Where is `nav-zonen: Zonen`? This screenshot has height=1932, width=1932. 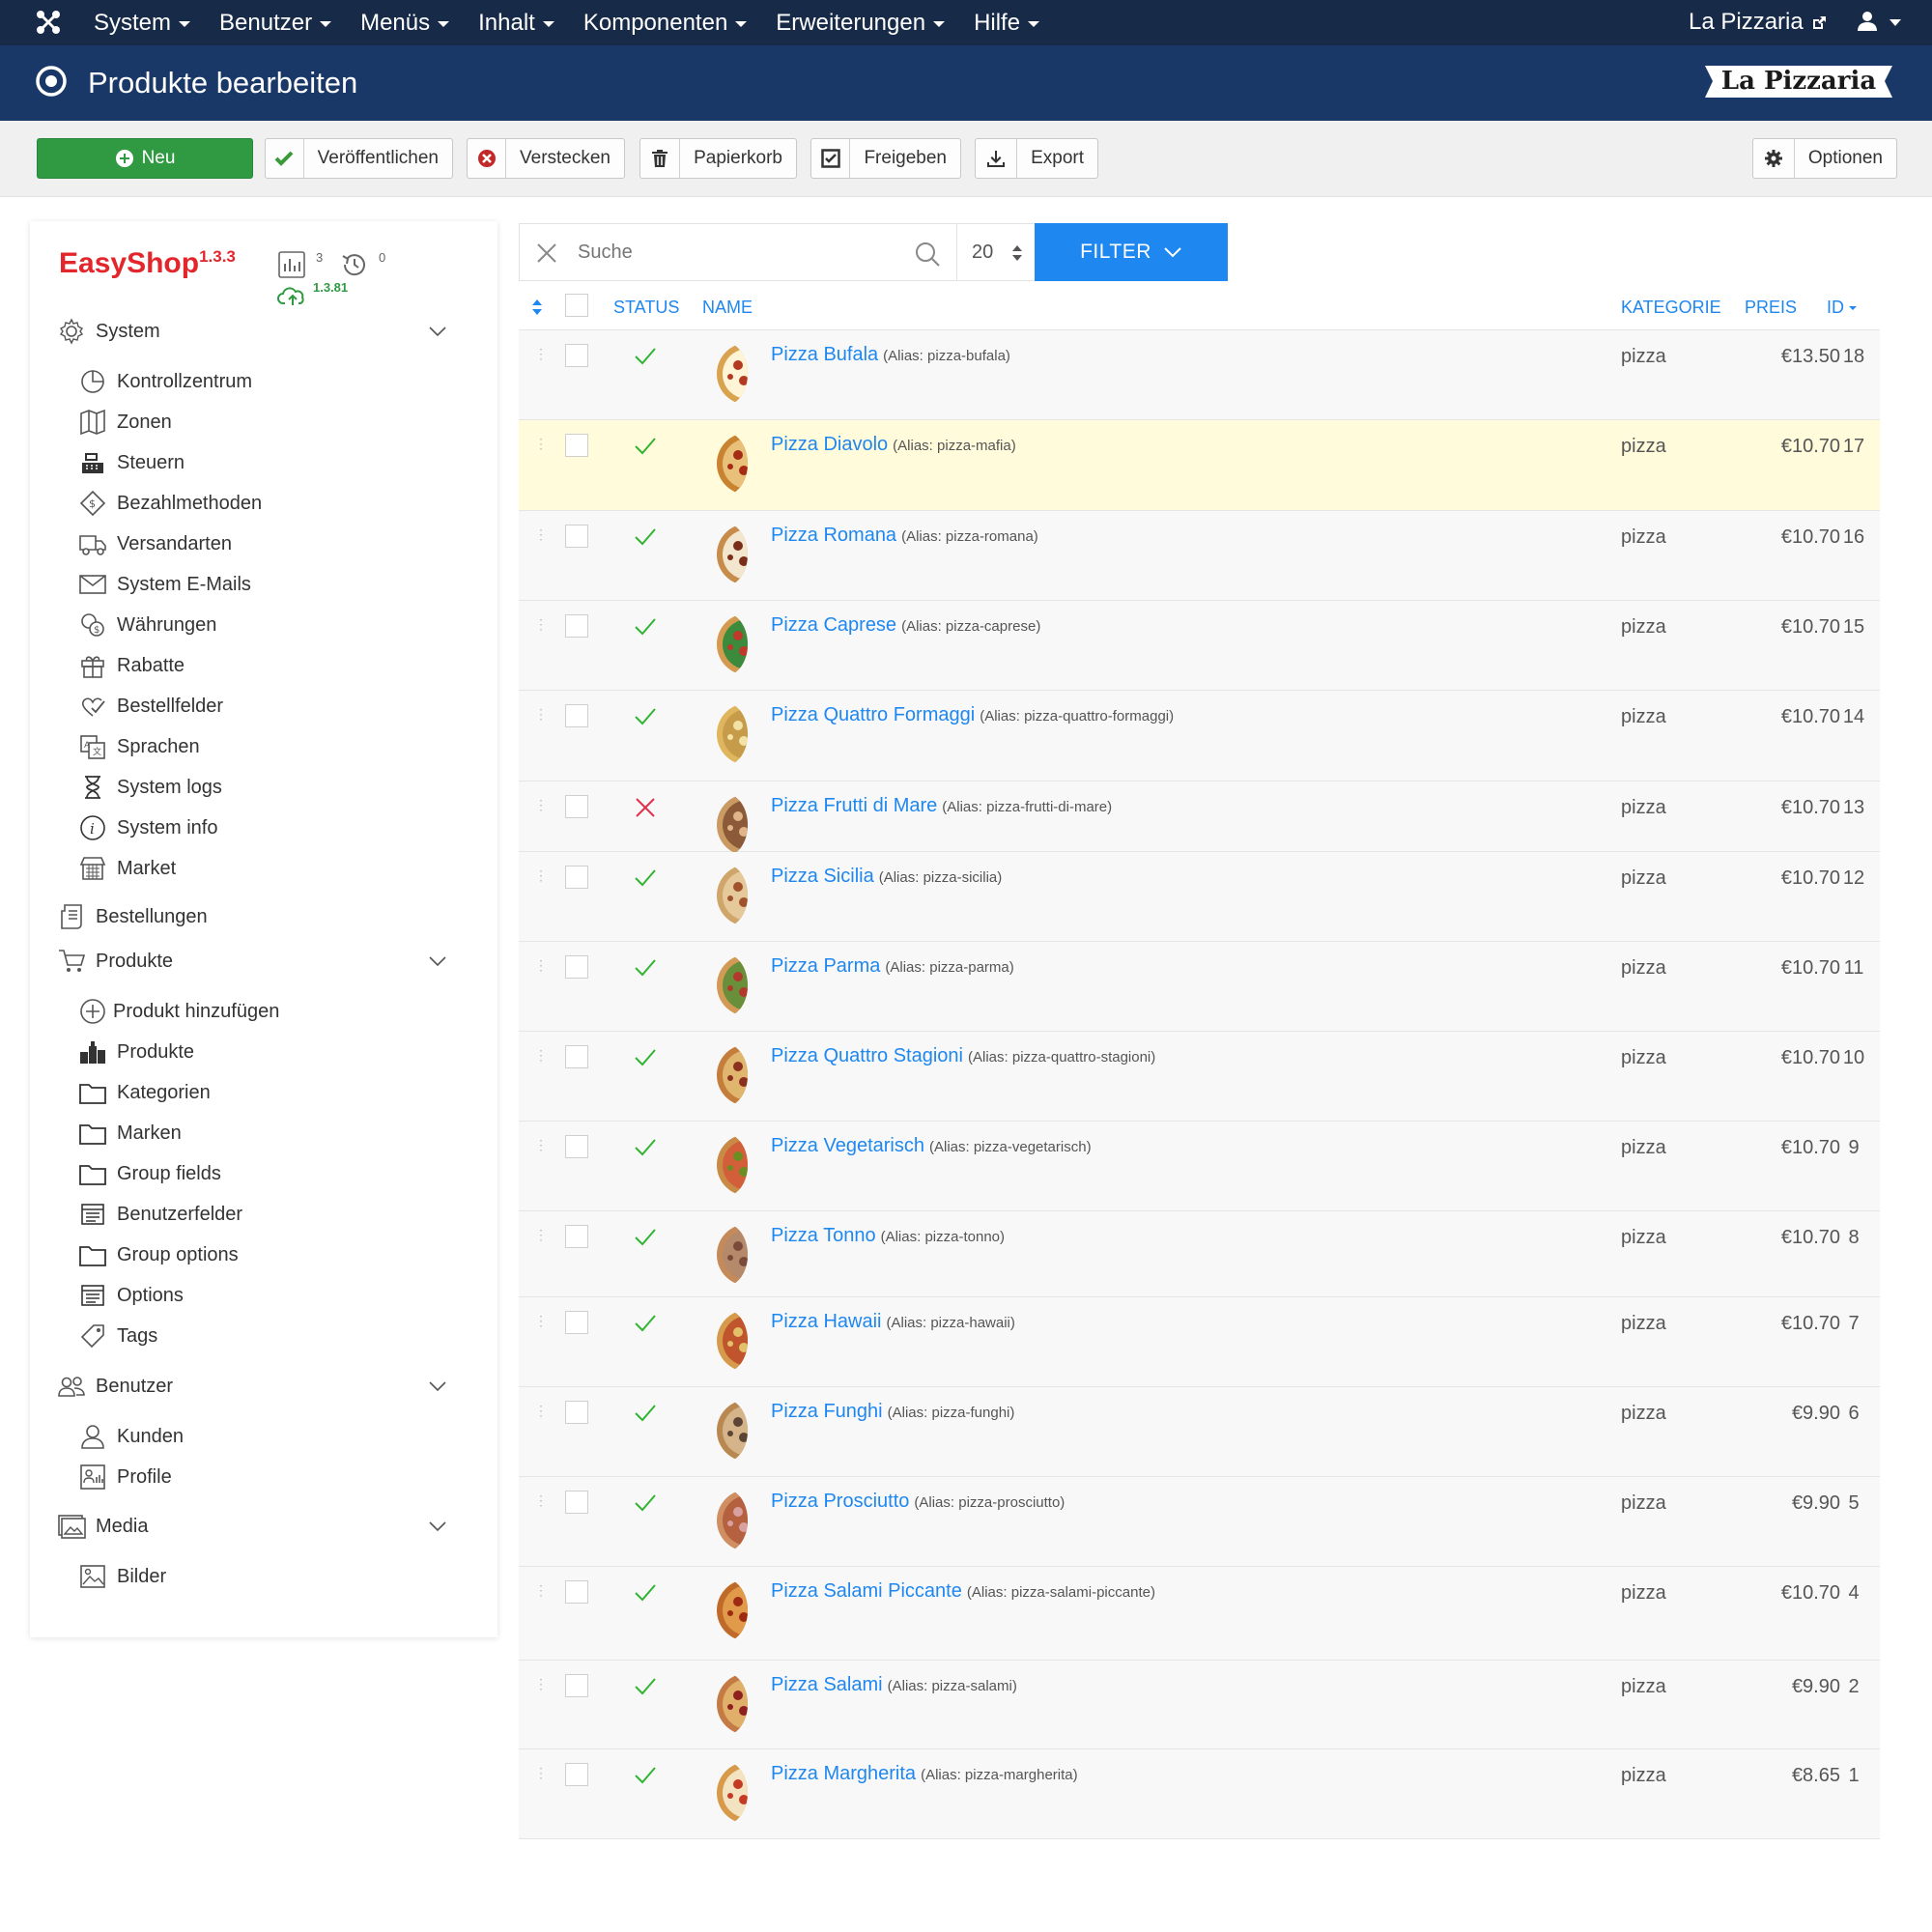
nav-zonen: Zonen is located at coordinates (125, 422).